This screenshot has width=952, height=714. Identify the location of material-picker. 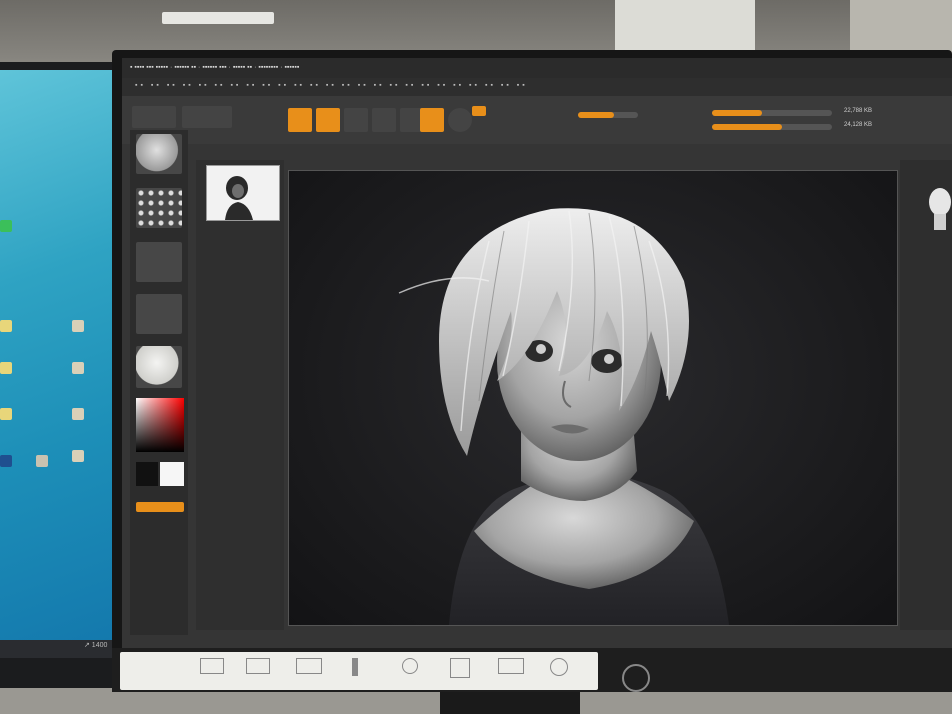
(159, 367).